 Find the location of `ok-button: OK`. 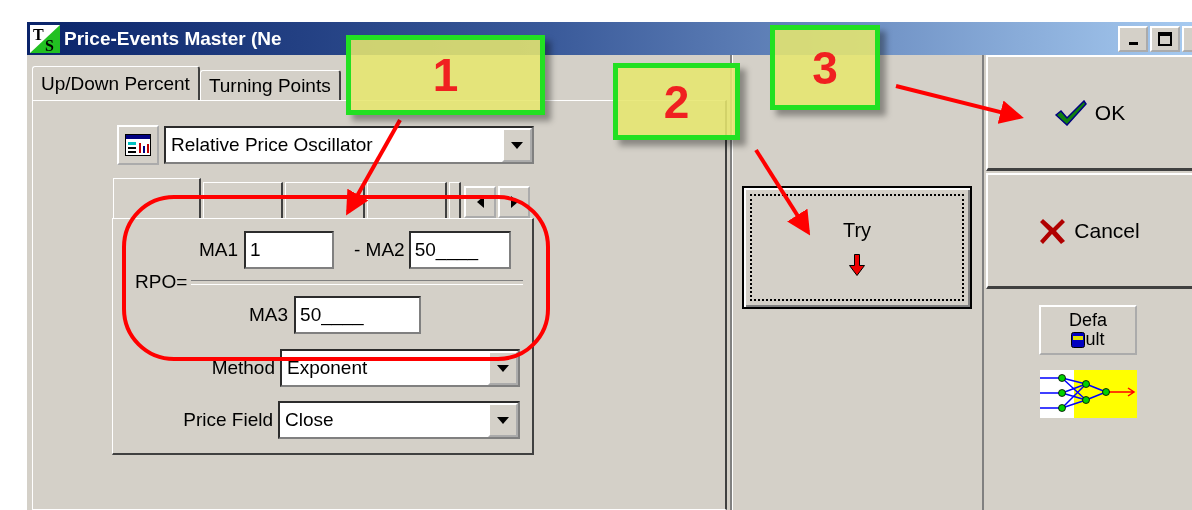

ok-button: OK is located at coordinates (1089, 113).